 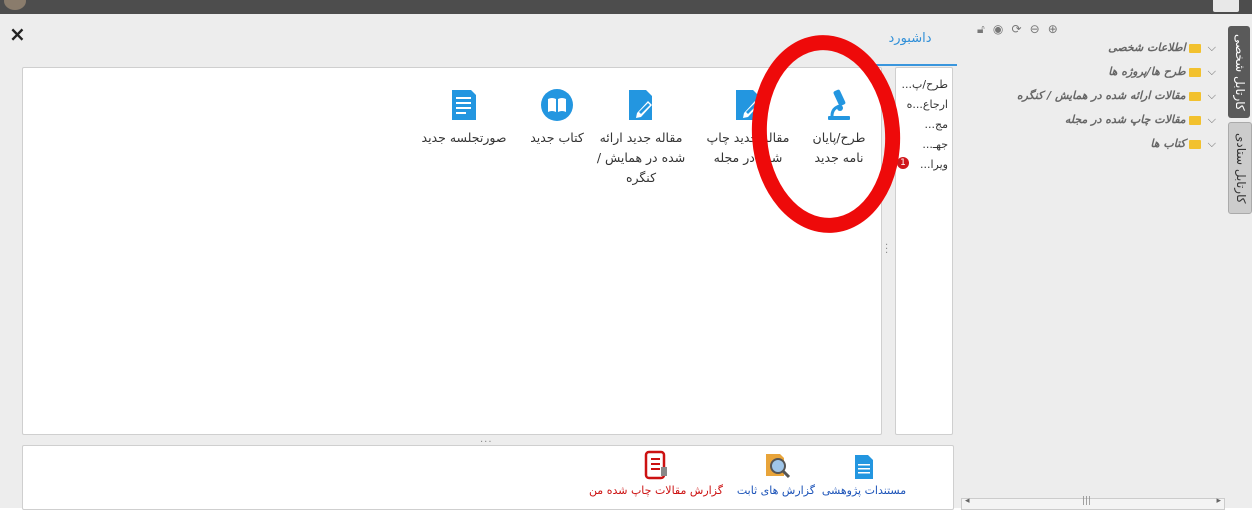 I want to click on tree-item-label: مقالات ارائه شده در همایش / کنگره, so click(x=1101, y=95).